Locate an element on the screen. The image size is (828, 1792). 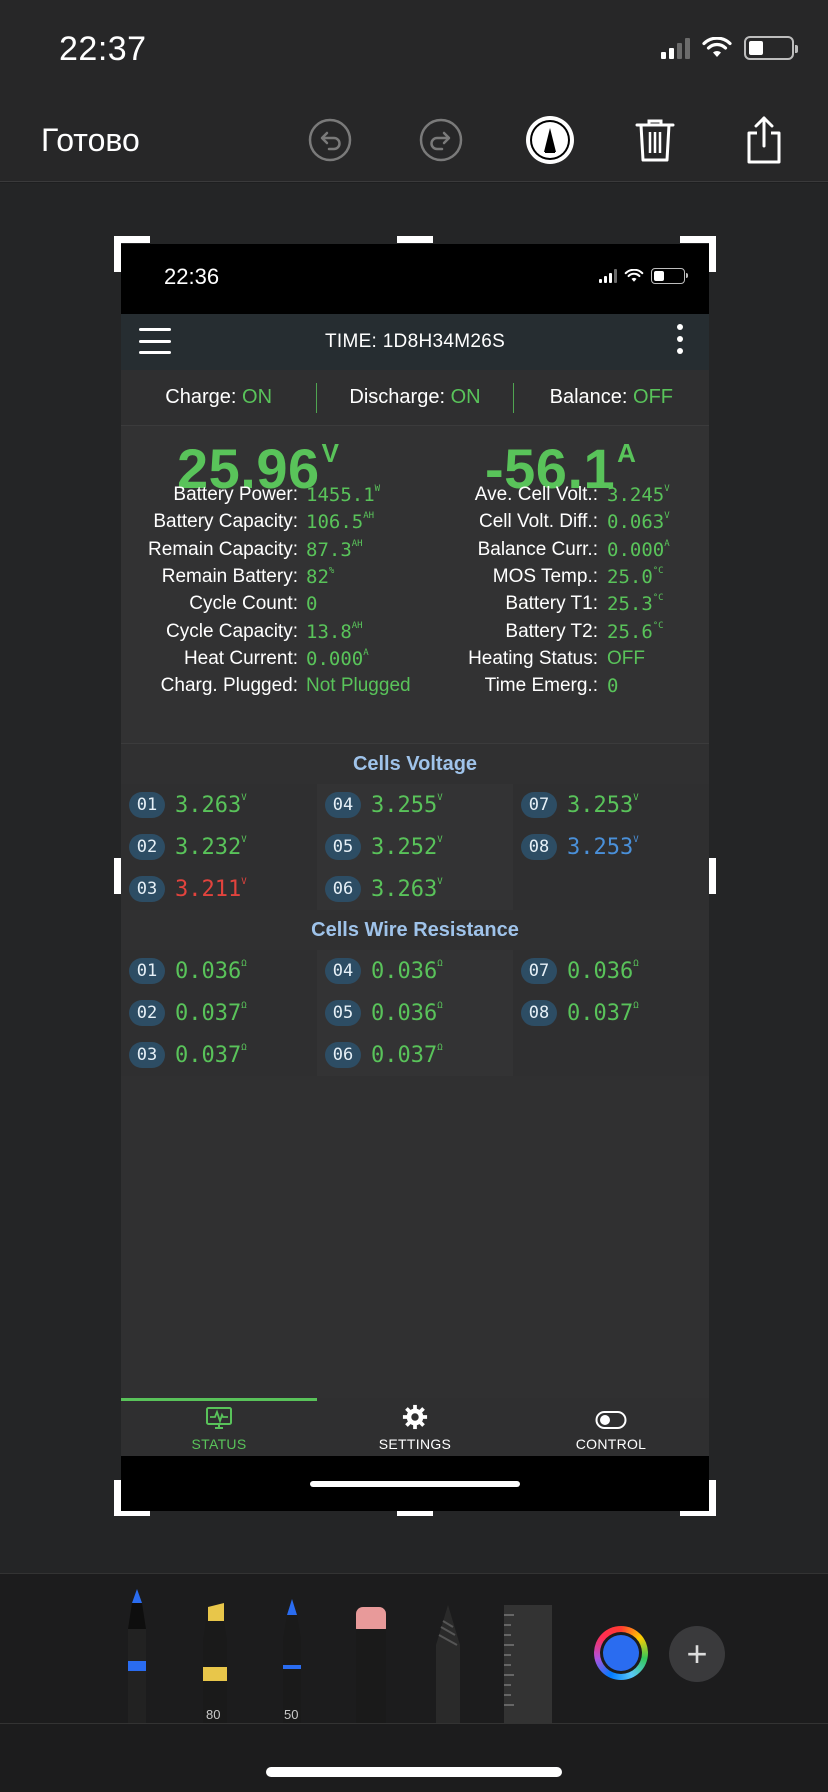
metric-value: 25.3°C is located at coordinates (635, 604).